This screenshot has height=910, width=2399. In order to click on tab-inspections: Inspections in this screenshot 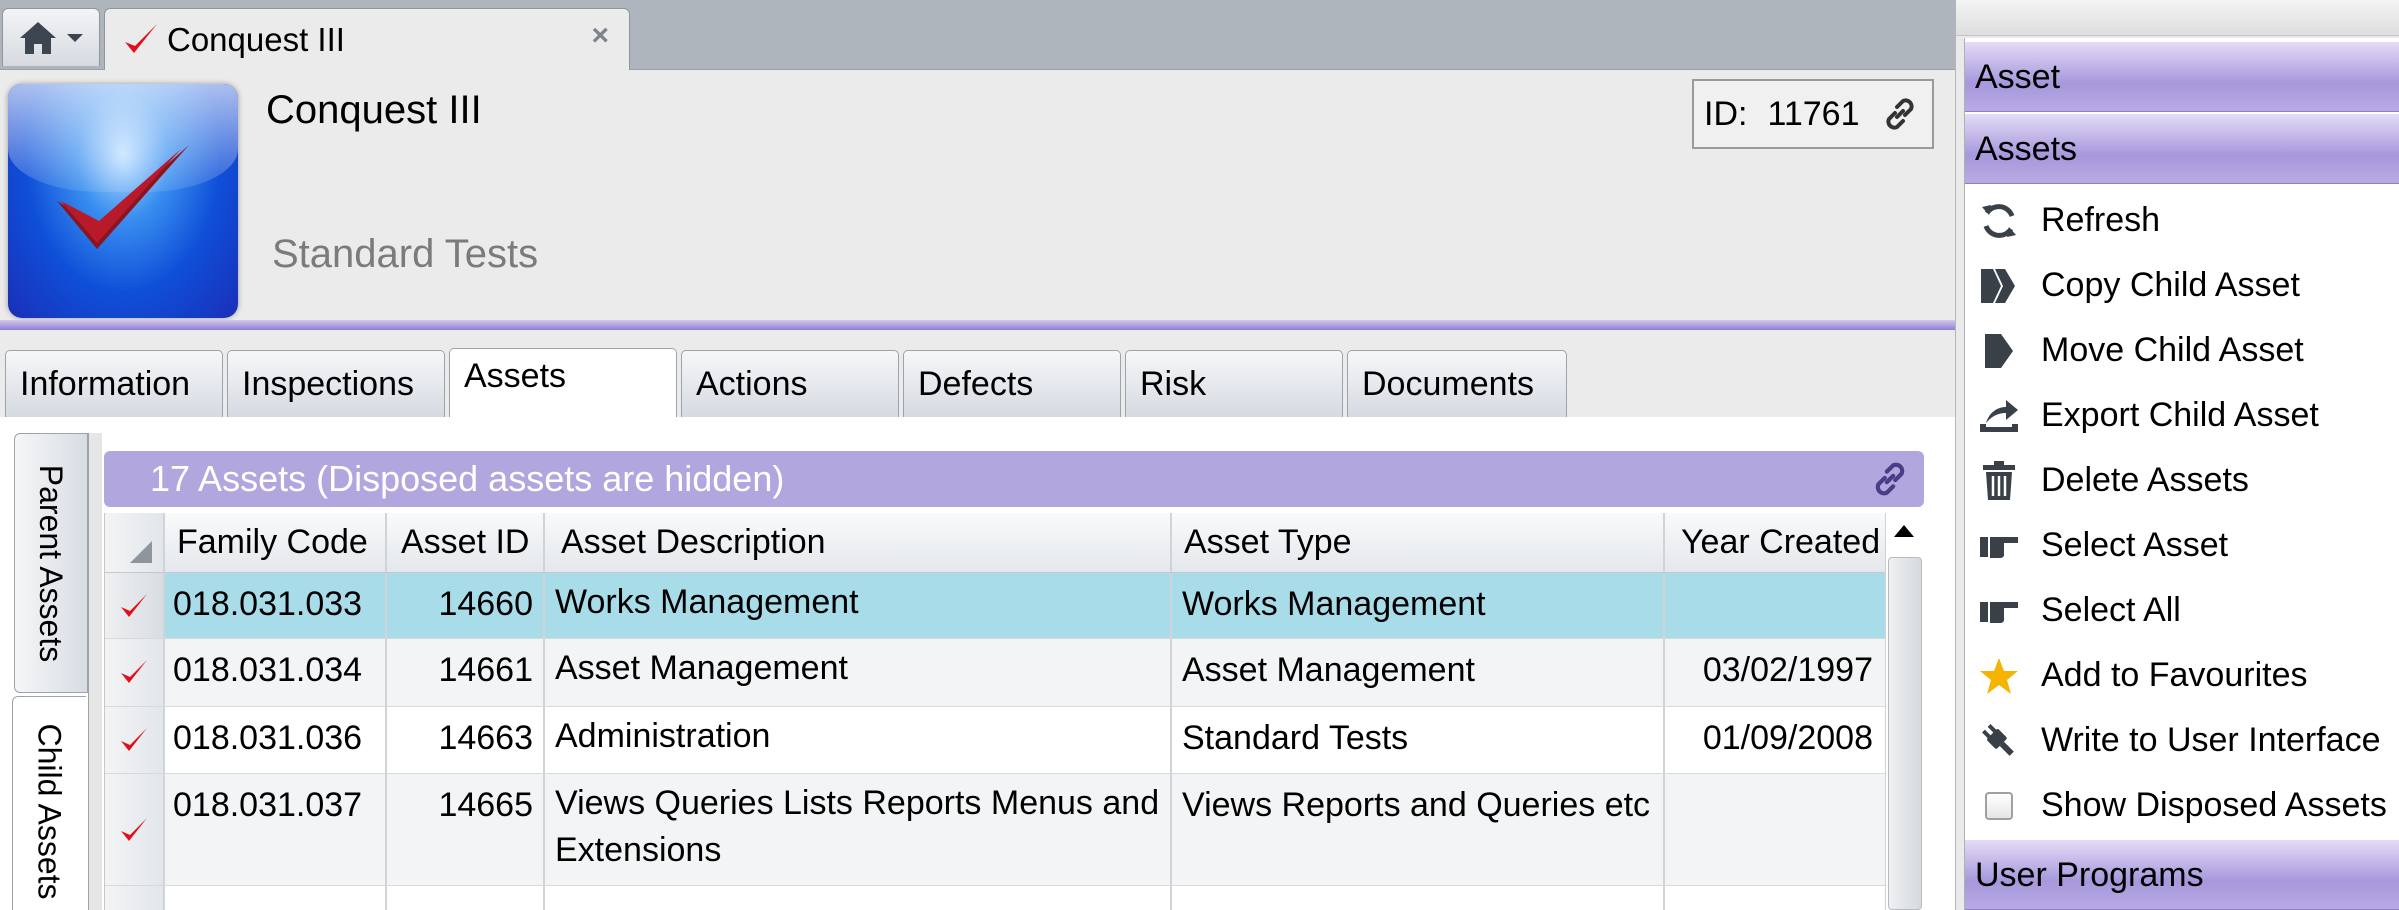, I will do `click(336, 383)`.